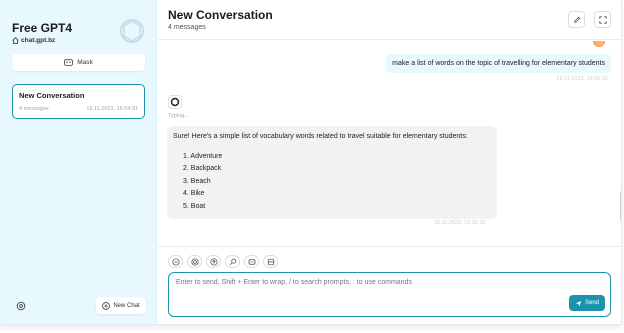 This screenshot has height=333, width=624. Describe the element at coordinates (197, 181) in the screenshot. I see `list-item: 3. Beach` at that location.